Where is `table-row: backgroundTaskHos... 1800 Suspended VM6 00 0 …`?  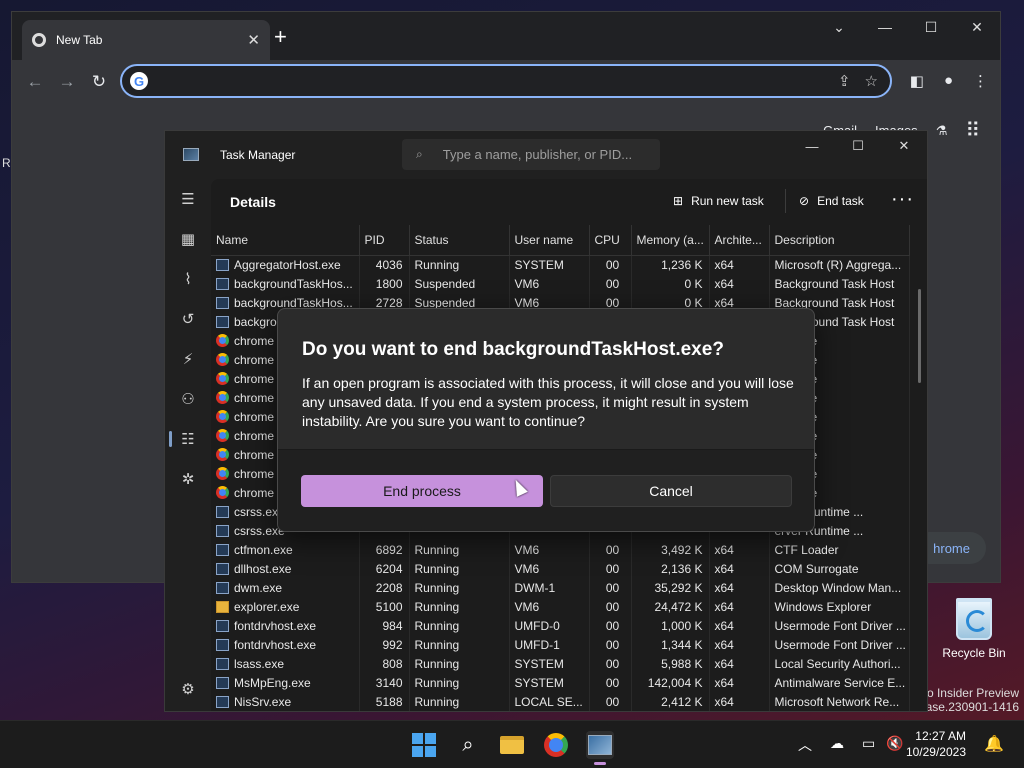
table-row: backgroundTaskHos... 1800 Suspended VM6 00 0 … is located at coordinates (560, 283).